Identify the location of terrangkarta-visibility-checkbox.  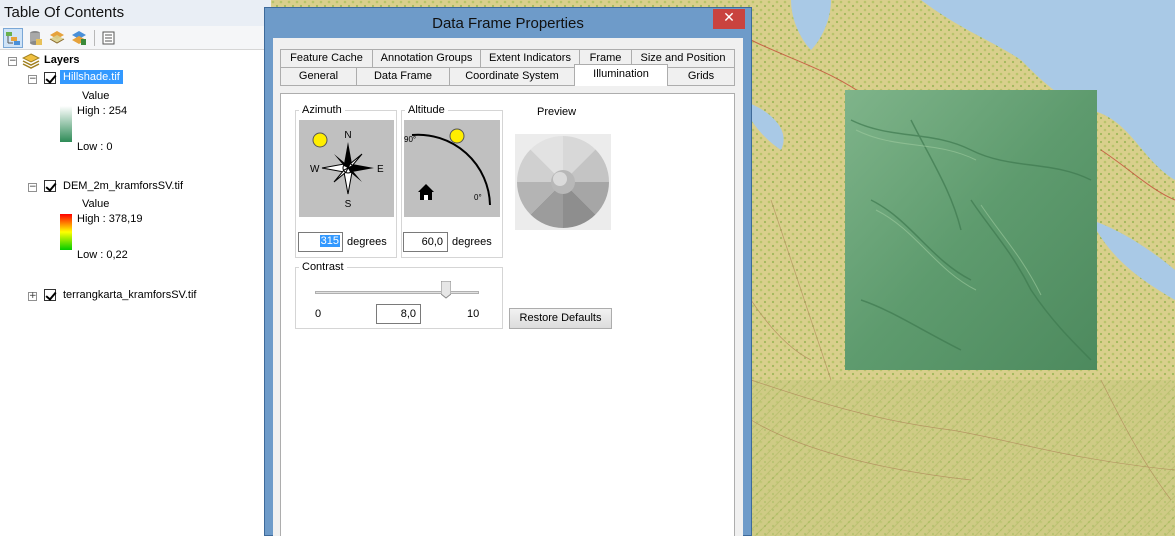
(50, 295).